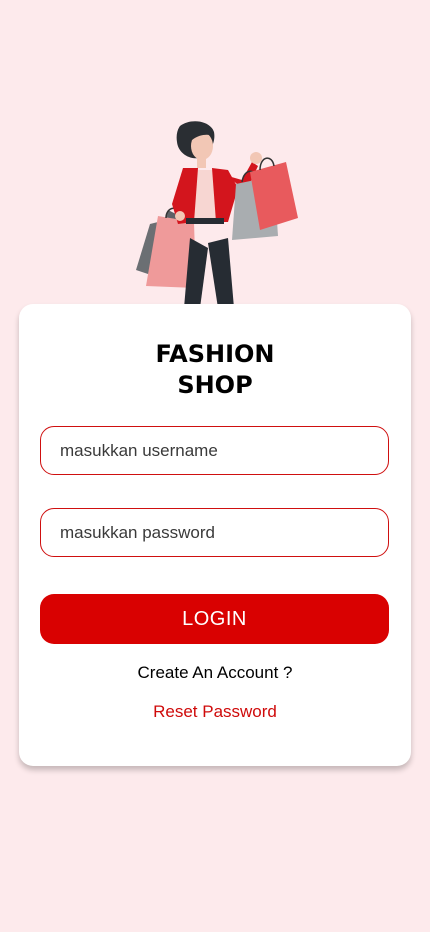  Describe the element at coordinates (214, 450) in the screenshot. I see `username-input` at that location.